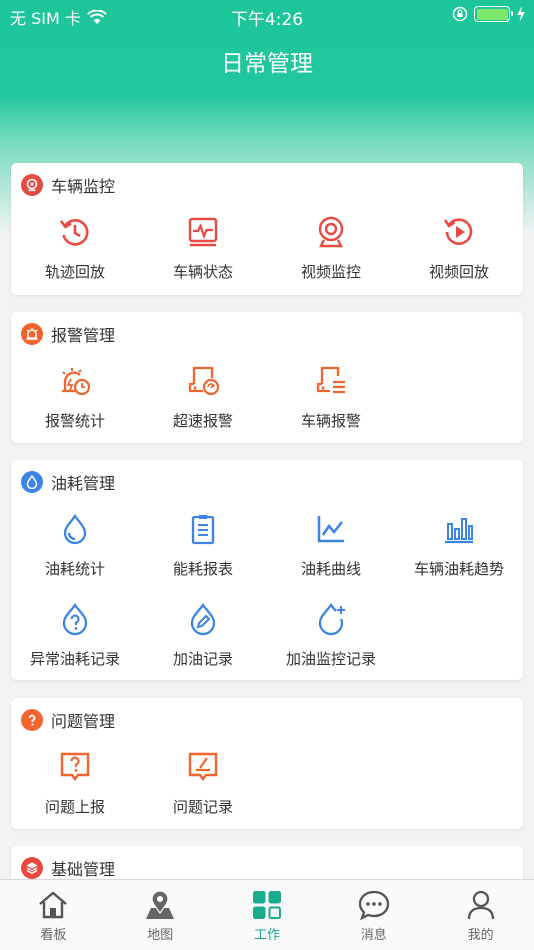 The height and width of the screenshot is (950, 534). Describe the element at coordinates (74, 807) in the screenshot. I see `item-label: 问题上报` at that location.